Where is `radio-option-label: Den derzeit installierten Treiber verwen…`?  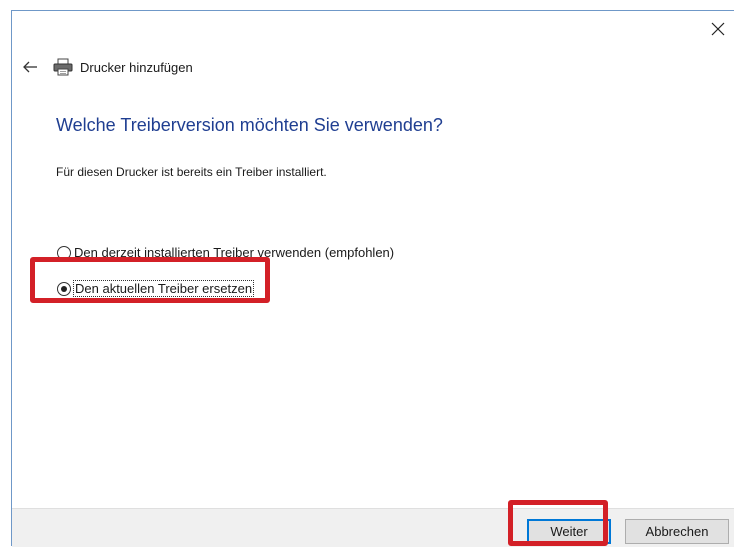 radio-option-label: Den derzeit installierten Treiber verwen… is located at coordinates (234, 252).